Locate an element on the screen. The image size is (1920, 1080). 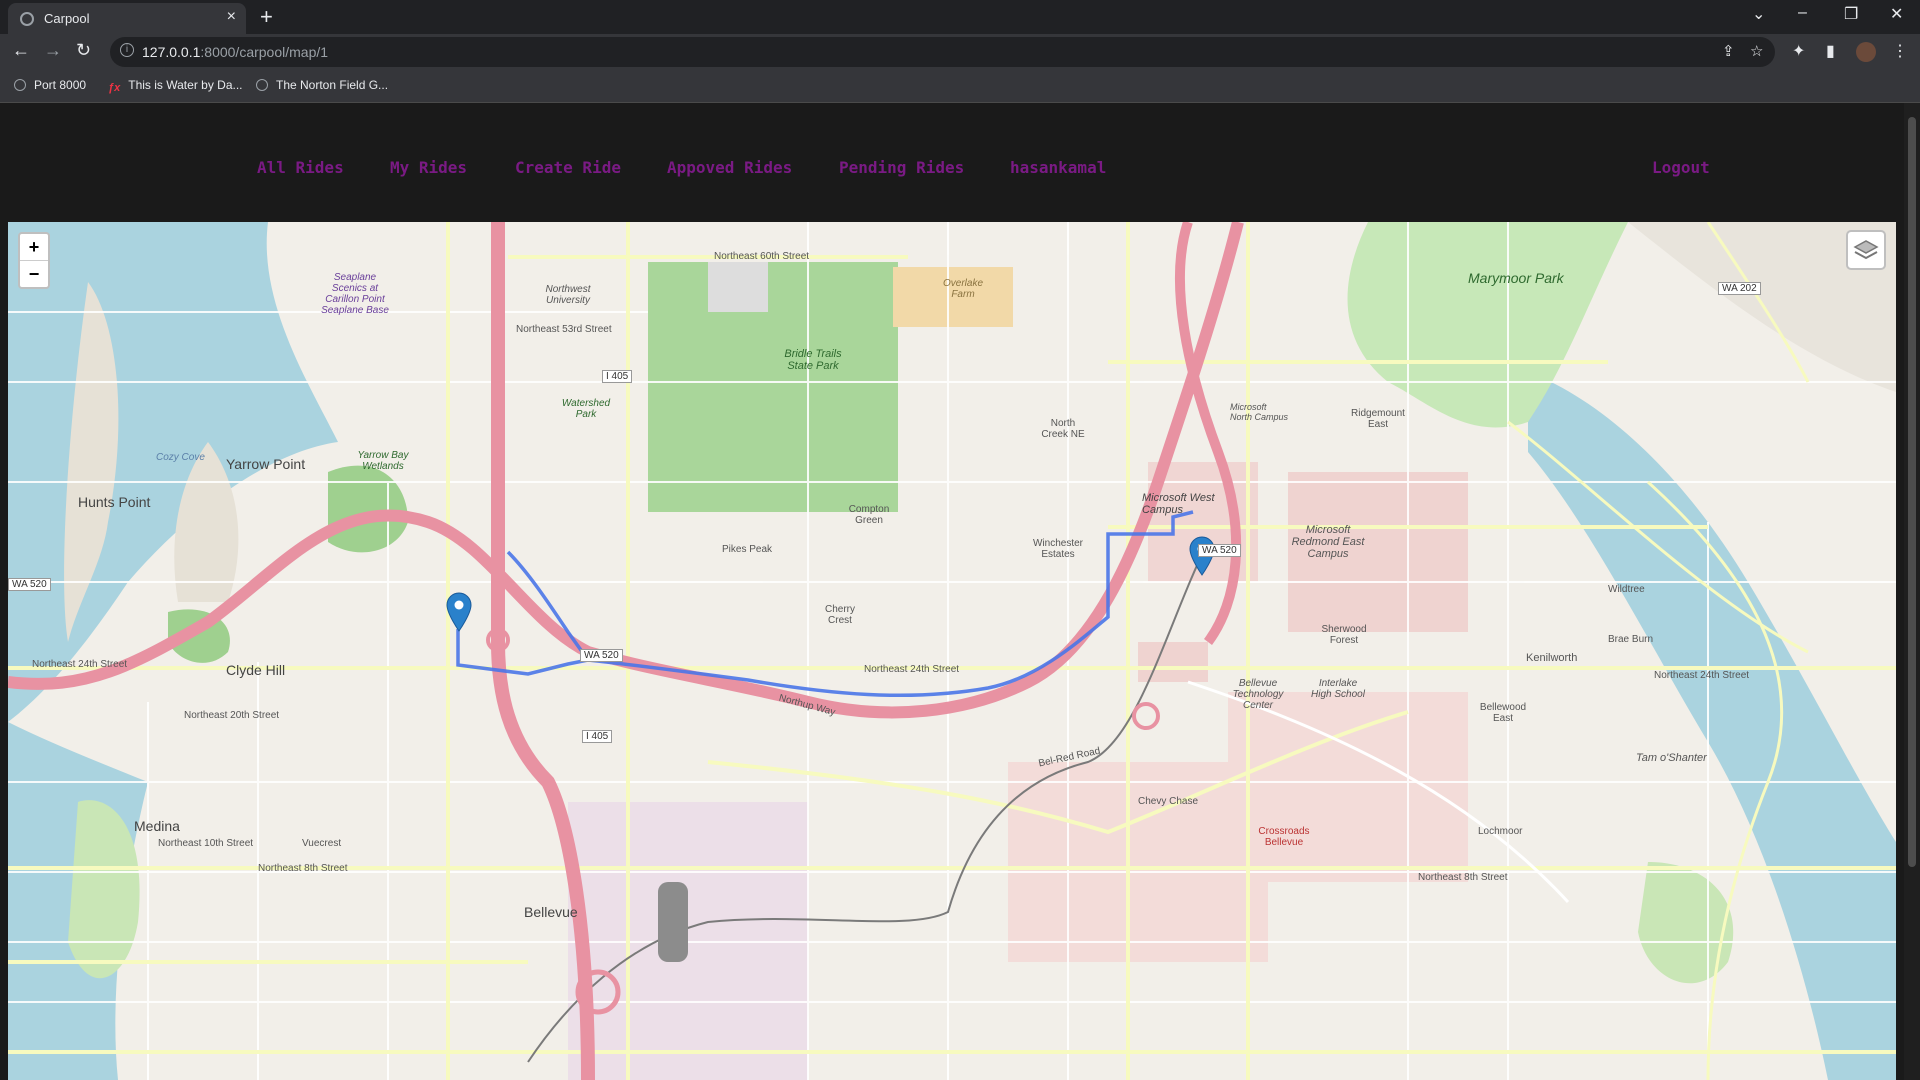
zoom-out-button: − is located at coordinates (34, 273).